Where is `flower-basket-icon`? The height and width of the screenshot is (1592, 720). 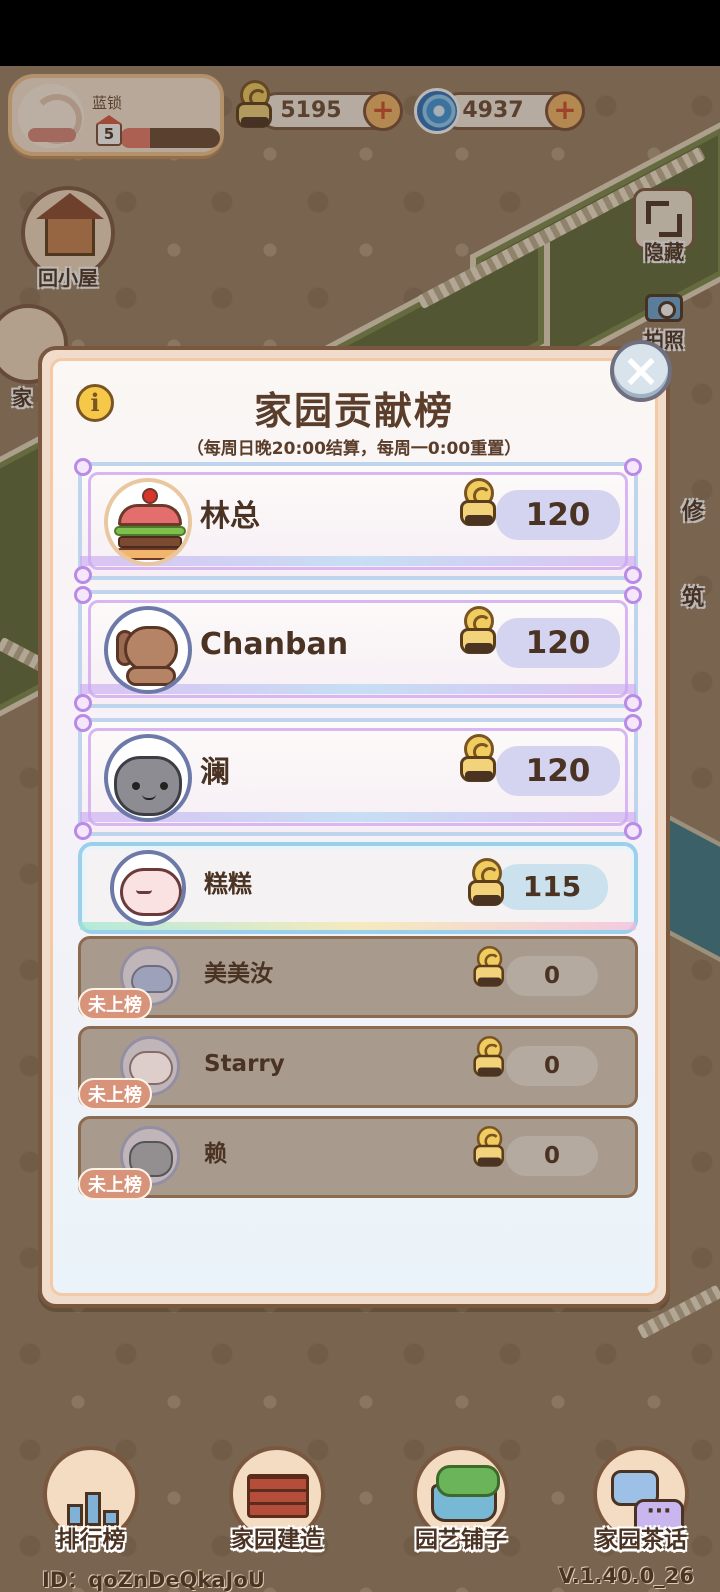 flower-basket-icon is located at coordinates (465, 1493).